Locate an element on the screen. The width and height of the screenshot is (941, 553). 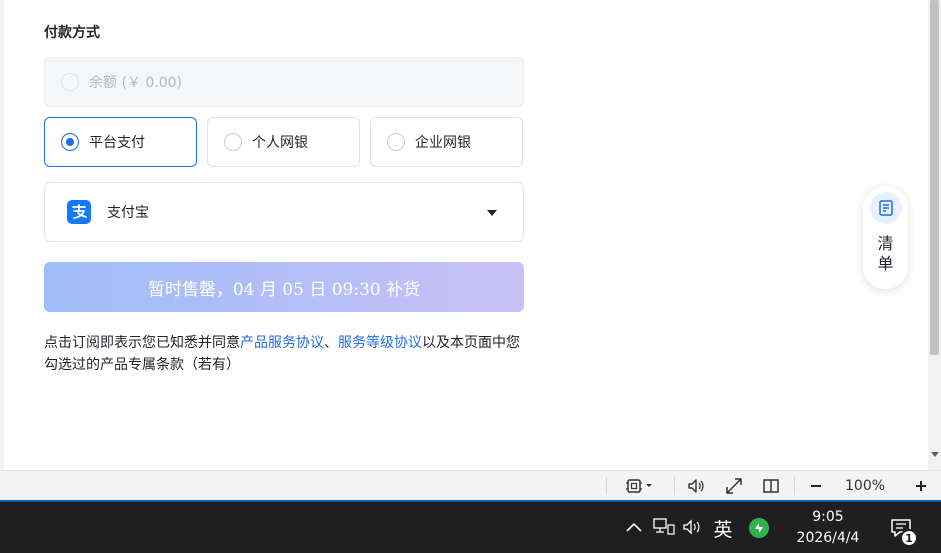
clock-time: 9:05 is located at coordinates (828, 517).